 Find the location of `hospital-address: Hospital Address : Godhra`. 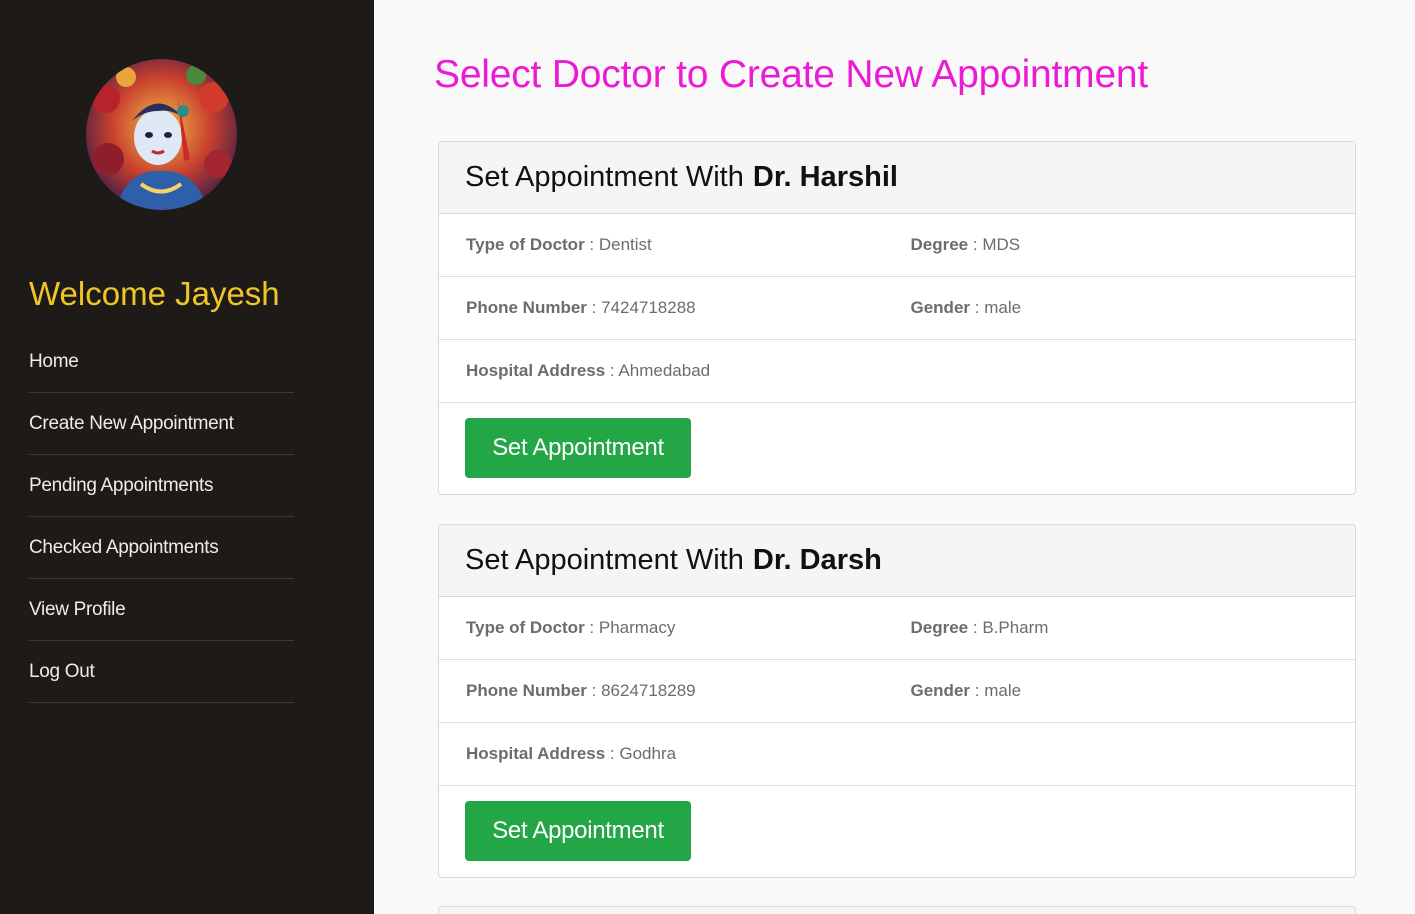

hospital-address: Hospital Address : Godhra is located at coordinates (571, 753).